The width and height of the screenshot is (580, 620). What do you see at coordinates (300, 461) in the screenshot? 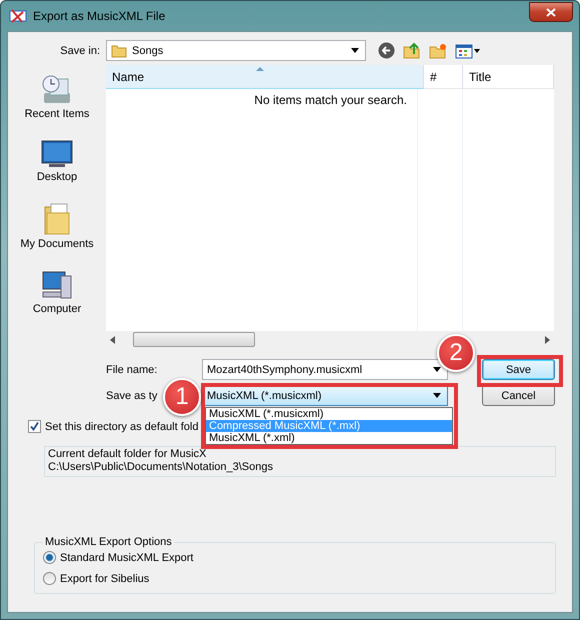
I see `default-folder-info: Current default folder for MusicX C:\Users\Public\Documents\Notation_3\Songs` at bounding box center [300, 461].